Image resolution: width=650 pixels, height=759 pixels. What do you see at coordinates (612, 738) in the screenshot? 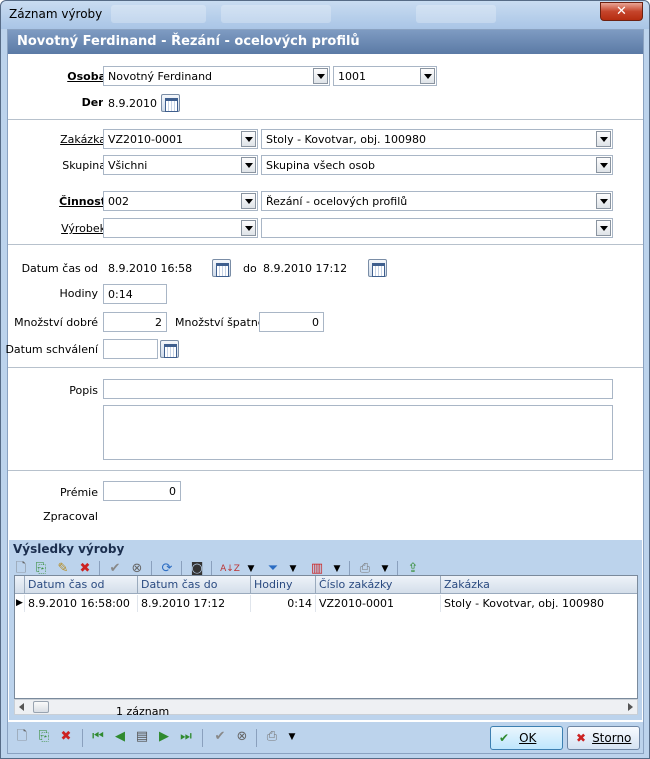
I see `storno-label: Storno` at bounding box center [612, 738].